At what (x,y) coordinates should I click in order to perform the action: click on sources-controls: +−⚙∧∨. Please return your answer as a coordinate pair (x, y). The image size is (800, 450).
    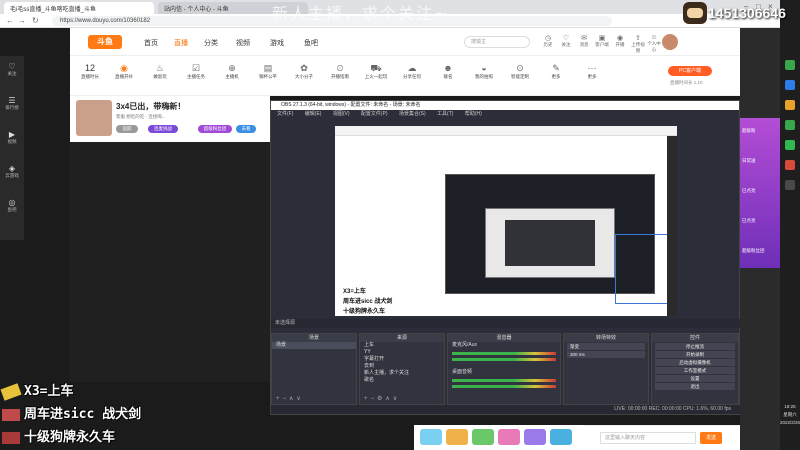
    Looking at the image, I should click on (382, 398).